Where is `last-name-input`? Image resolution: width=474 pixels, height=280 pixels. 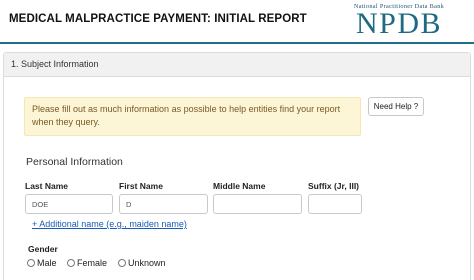 last-name-input is located at coordinates (69, 204).